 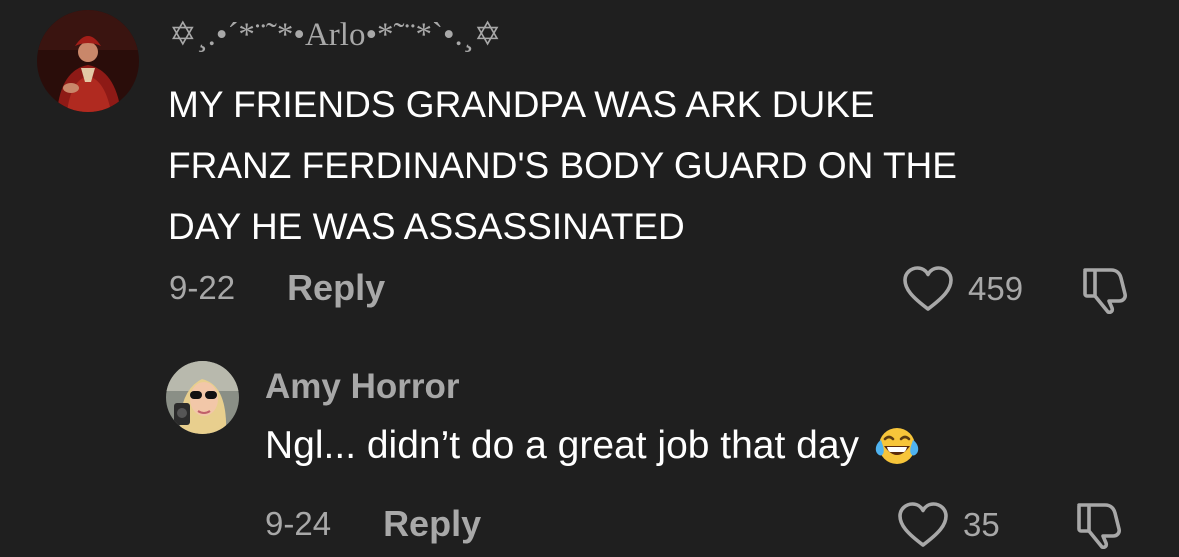 I want to click on reply-avatar, so click(x=202, y=397).